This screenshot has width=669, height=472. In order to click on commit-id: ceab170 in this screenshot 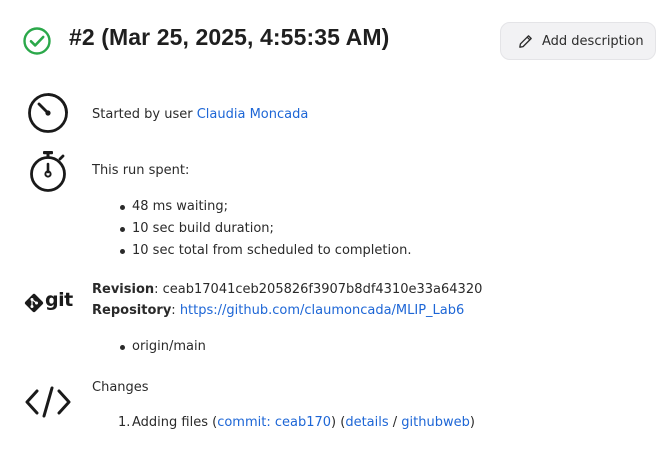, I will do `click(303, 422)`.